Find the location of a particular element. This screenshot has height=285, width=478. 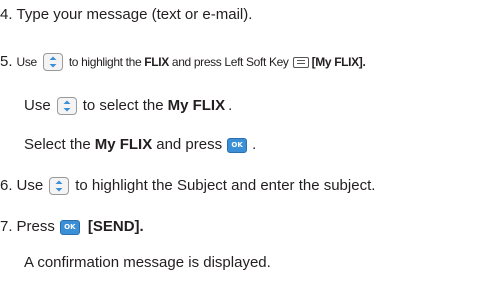

step-7: 7. Press OK [SEND]. is located at coordinates (72, 227).